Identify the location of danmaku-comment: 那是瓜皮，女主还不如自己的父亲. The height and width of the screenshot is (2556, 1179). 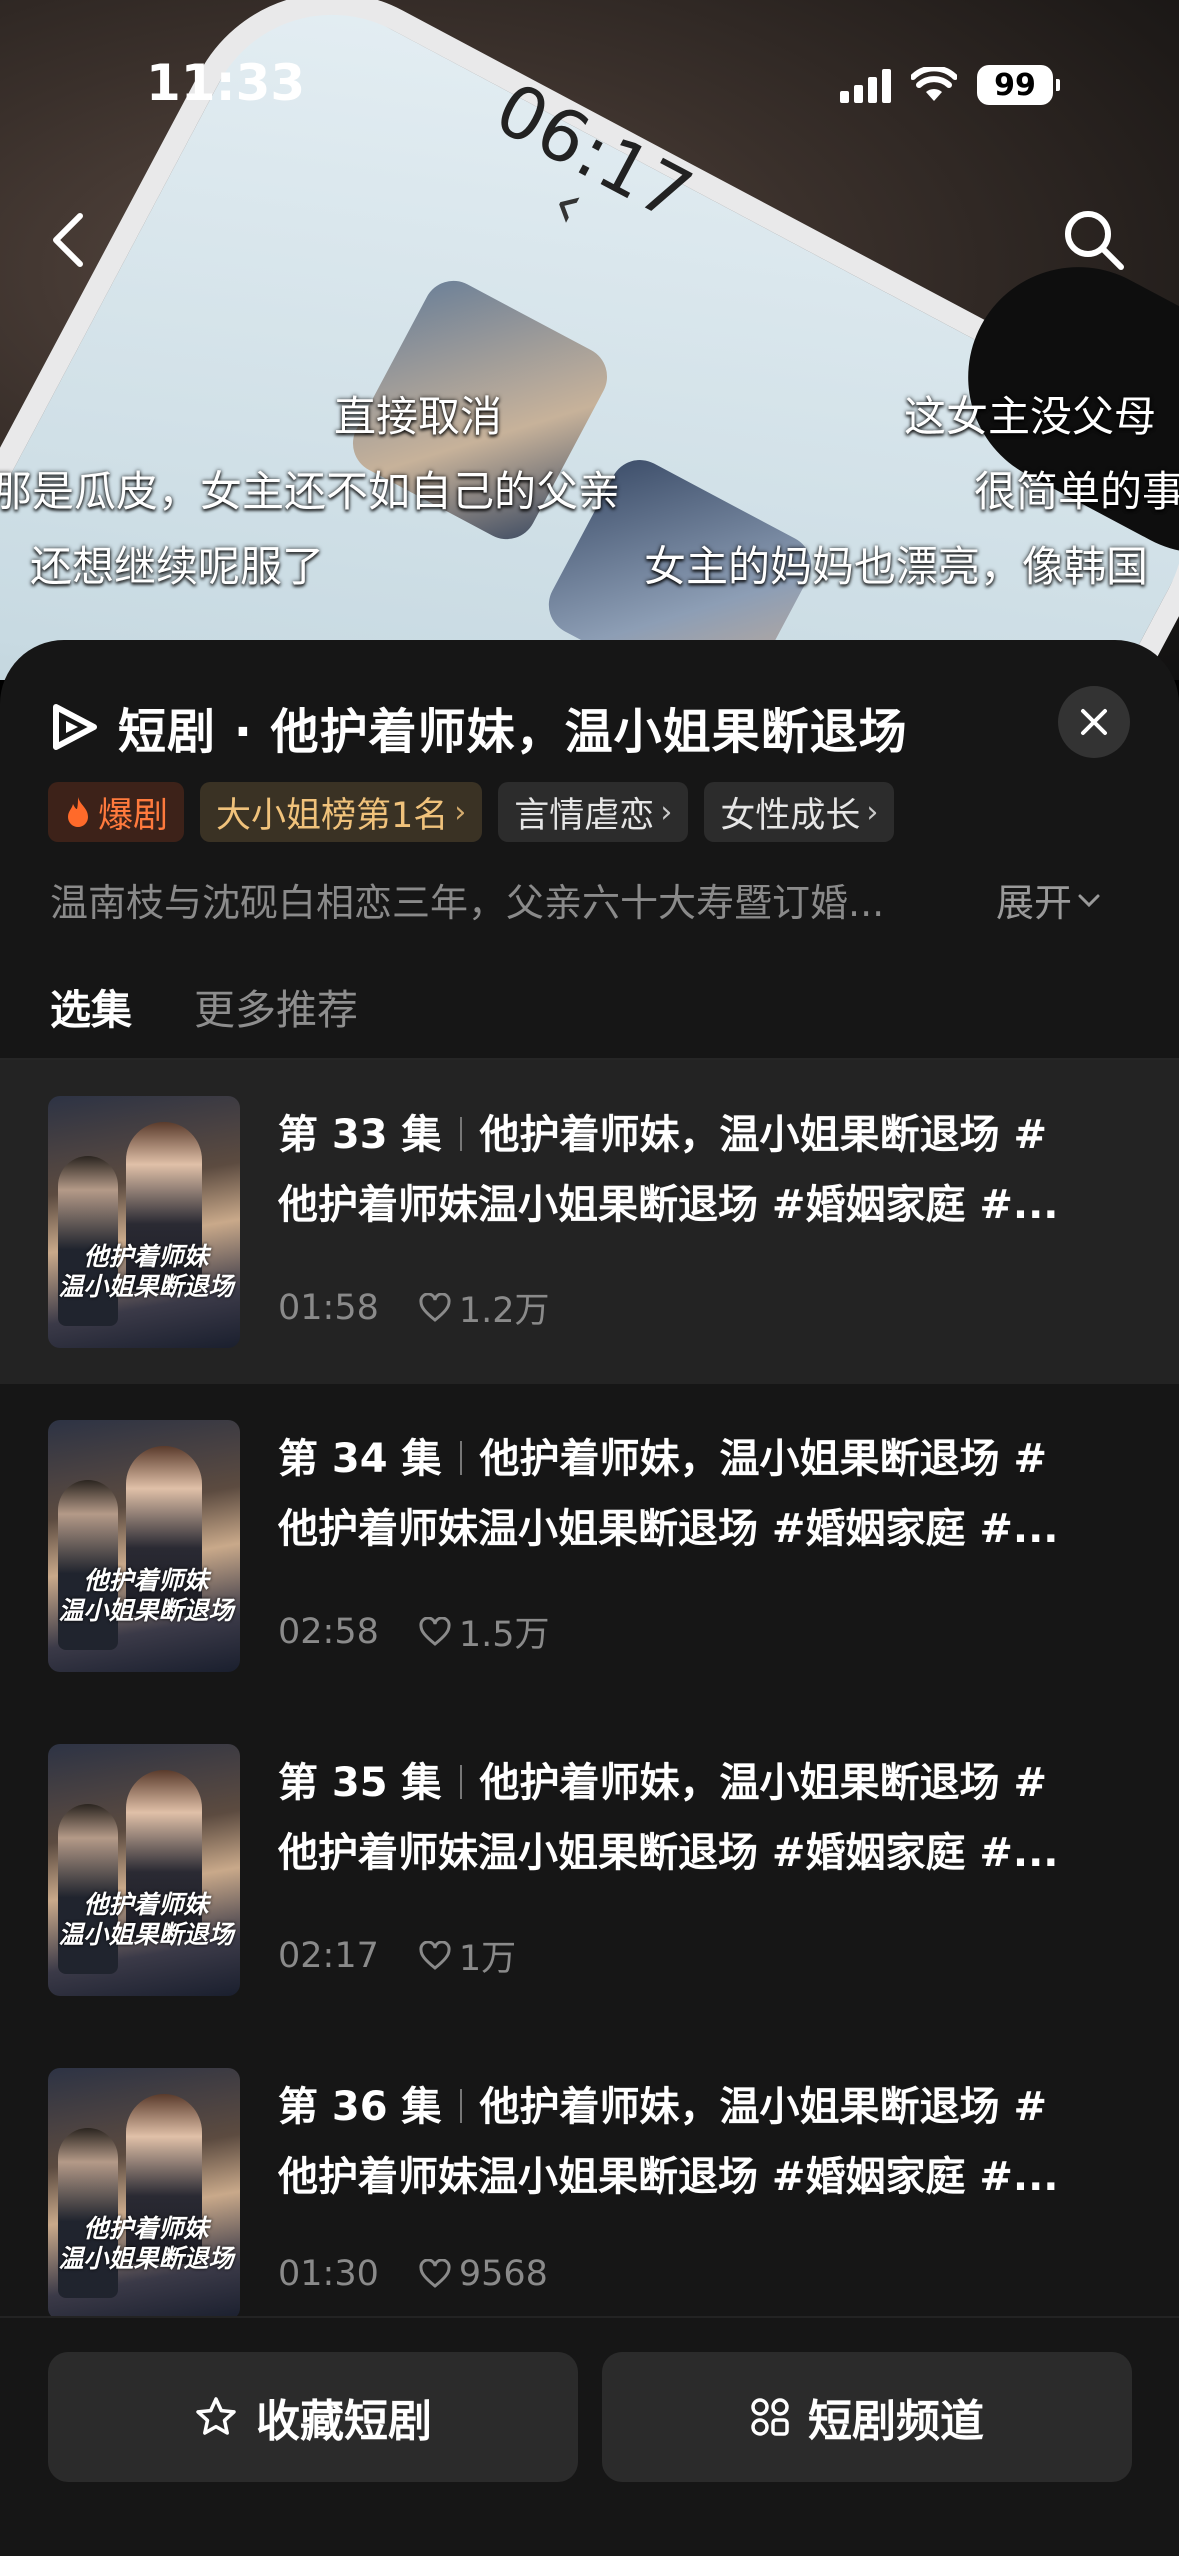
(310, 491).